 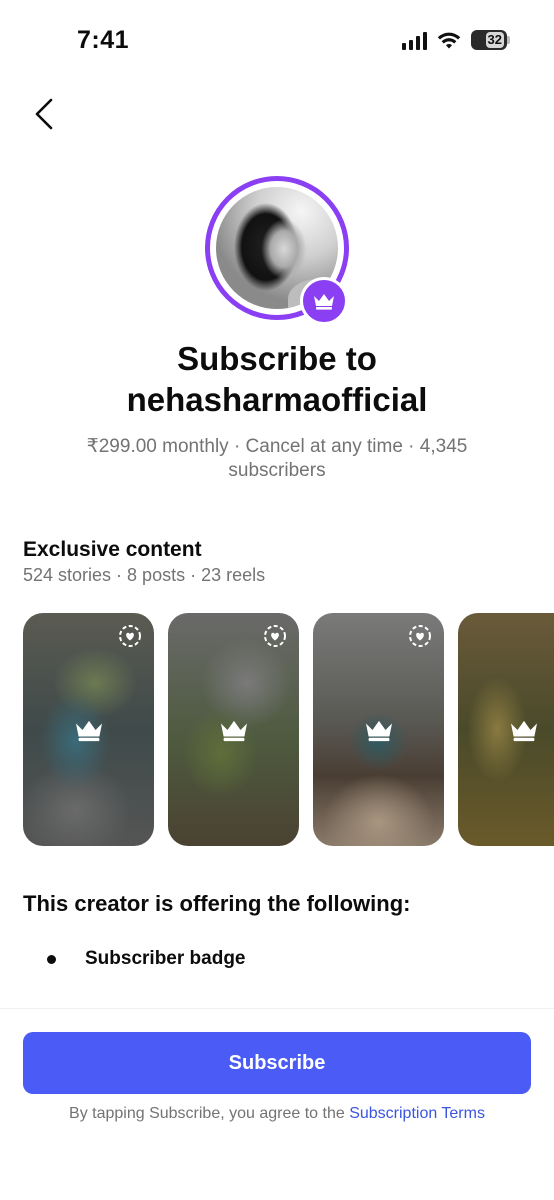 I want to click on title-line-1: Subscribe to, so click(x=277, y=358).